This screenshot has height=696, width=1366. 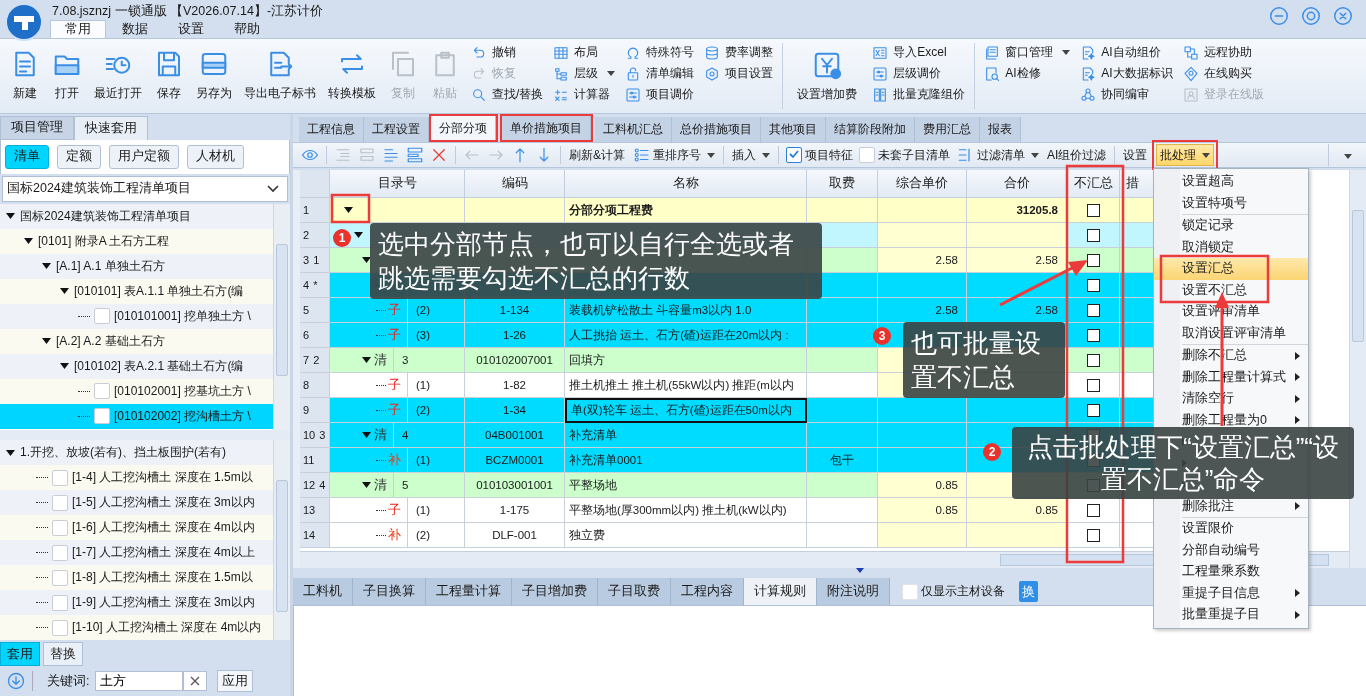 I want to click on menu-item: 设置特项号, so click(x=1231, y=203).